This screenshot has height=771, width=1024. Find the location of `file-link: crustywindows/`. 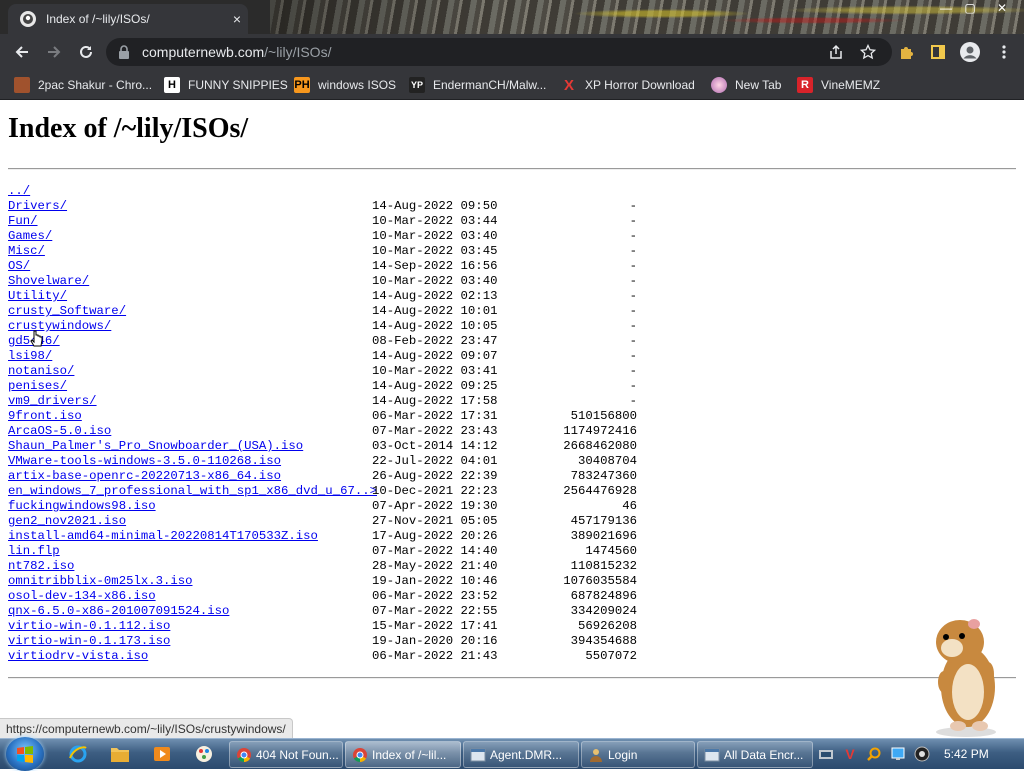

file-link: crustywindows/ is located at coordinates (59, 326).